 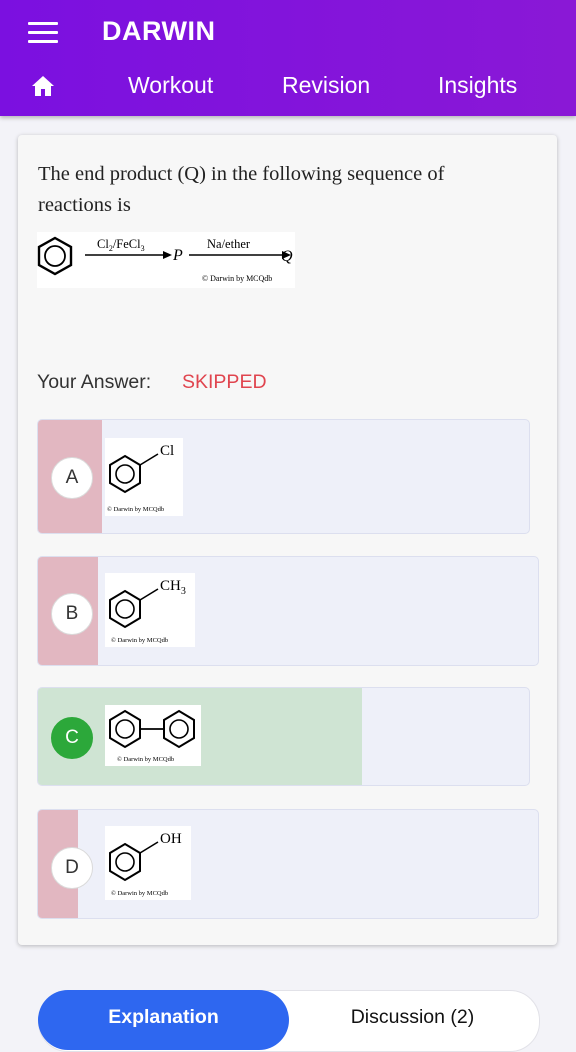 I want to click on svg-text: Cl, so click(x=167, y=451).